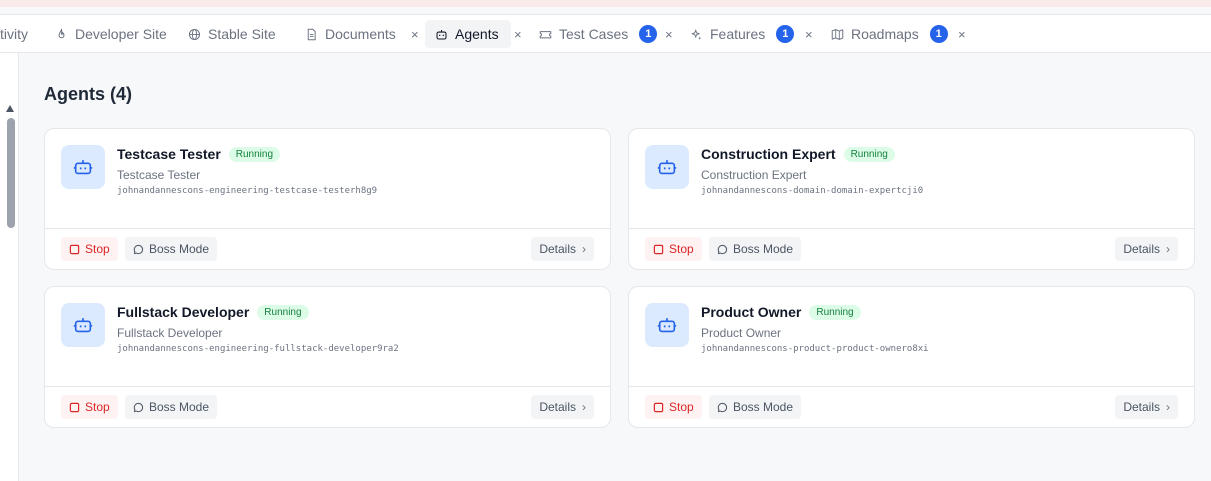 The width and height of the screenshot is (1211, 481). What do you see at coordinates (751, 312) in the screenshot?
I see `agent-name-text: Product Owner` at bounding box center [751, 312].